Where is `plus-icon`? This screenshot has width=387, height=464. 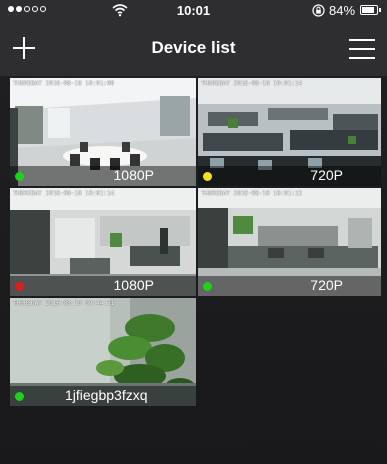 plus-icon is located at coordinates (24, 48).